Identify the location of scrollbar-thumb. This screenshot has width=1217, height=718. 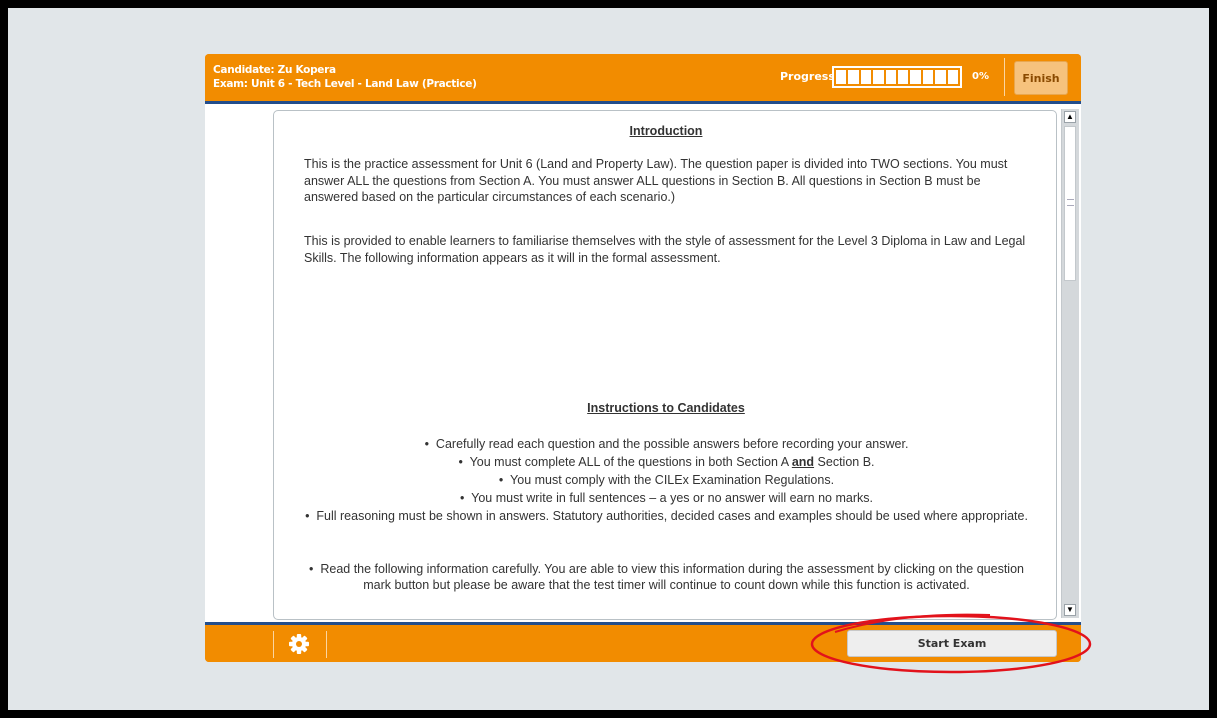
(1070, 203).